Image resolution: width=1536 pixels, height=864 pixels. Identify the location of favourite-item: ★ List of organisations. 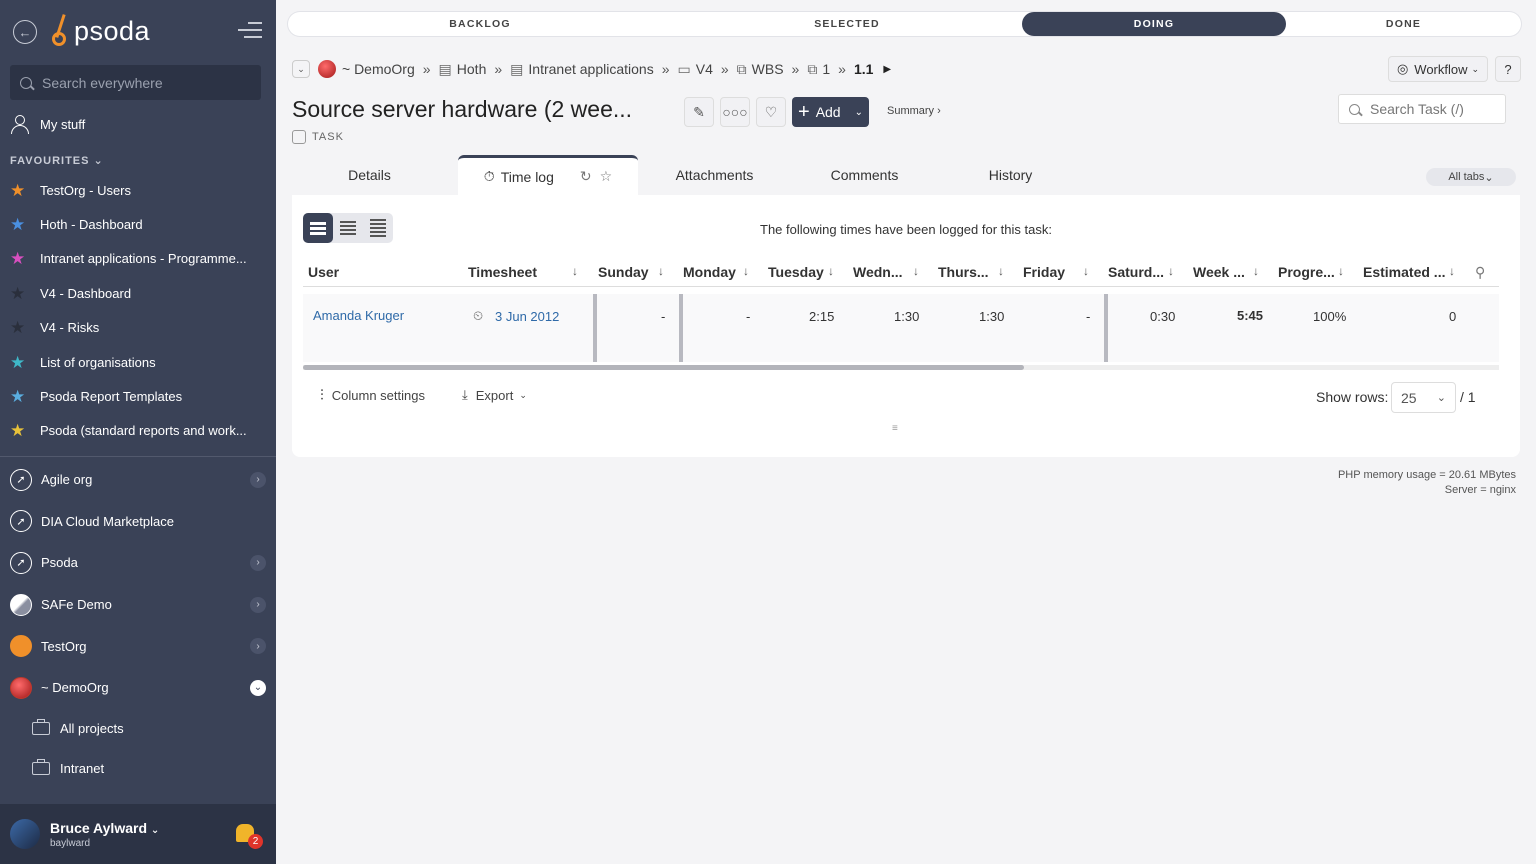
(140, 362).